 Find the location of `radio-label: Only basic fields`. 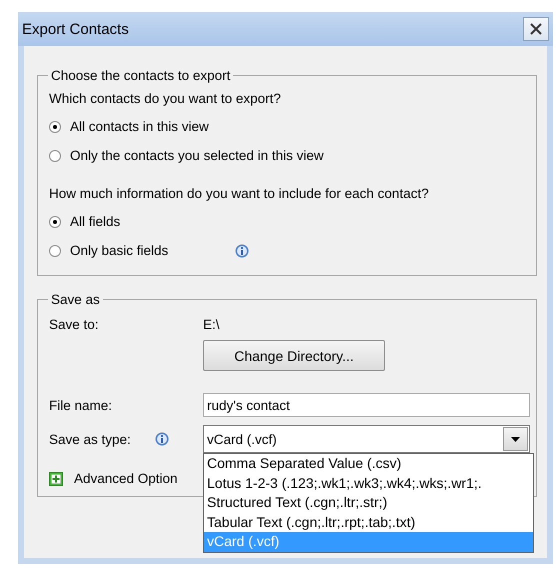

radio-label: Only basic fields is located at coordinates (148, 250).